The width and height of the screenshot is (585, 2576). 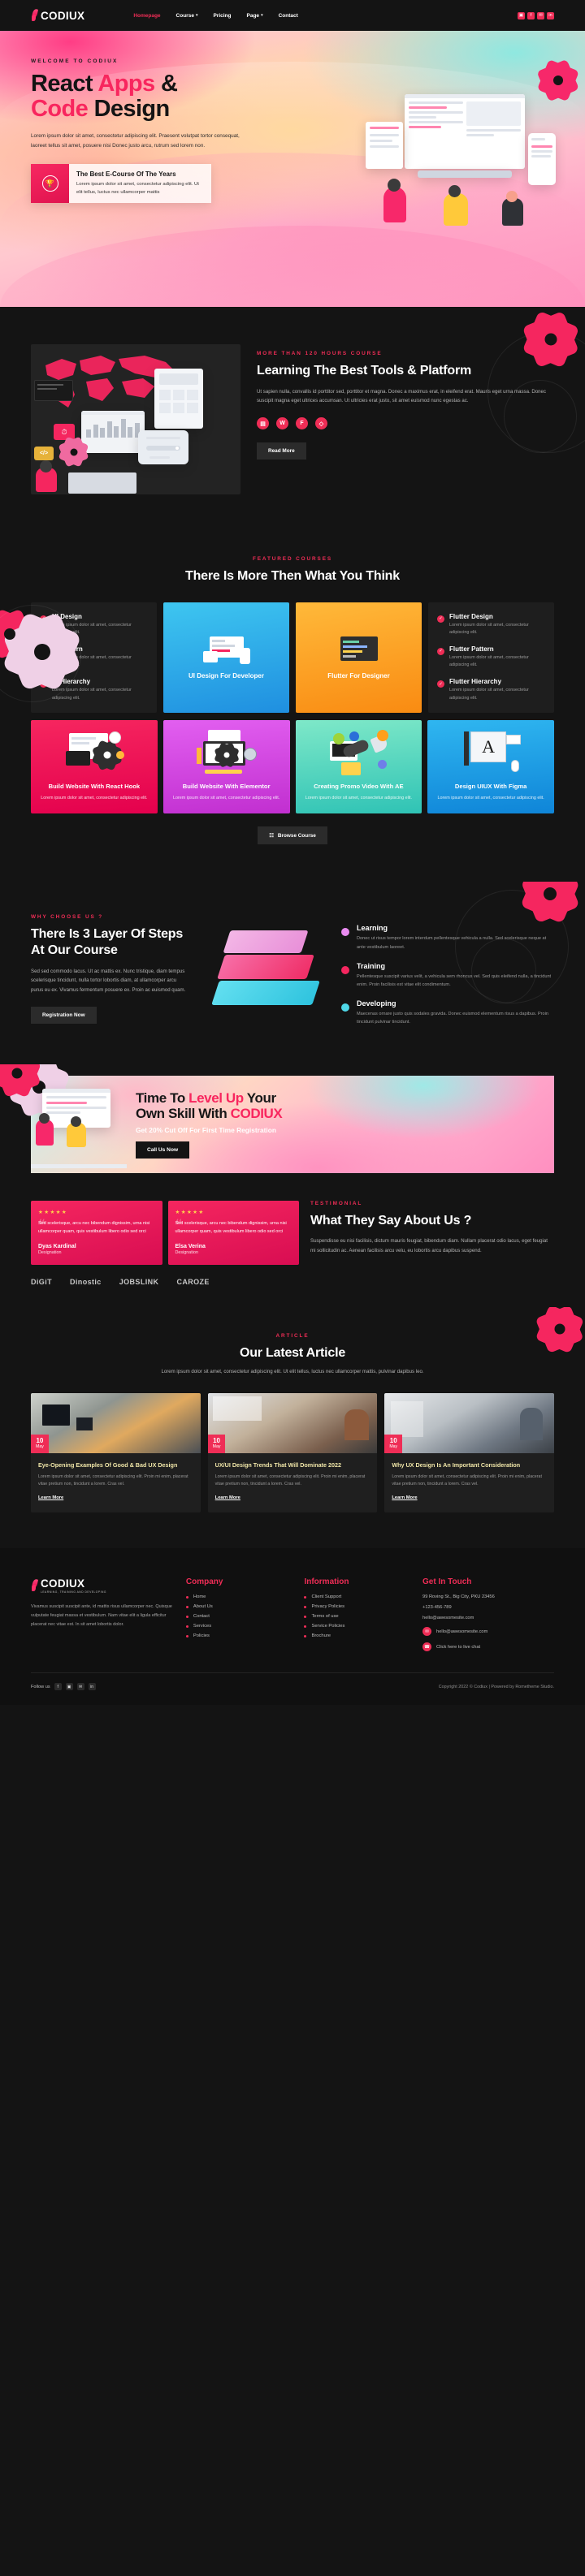 I want to click on sketch-icon: ◇, so click(x=321, y=423).